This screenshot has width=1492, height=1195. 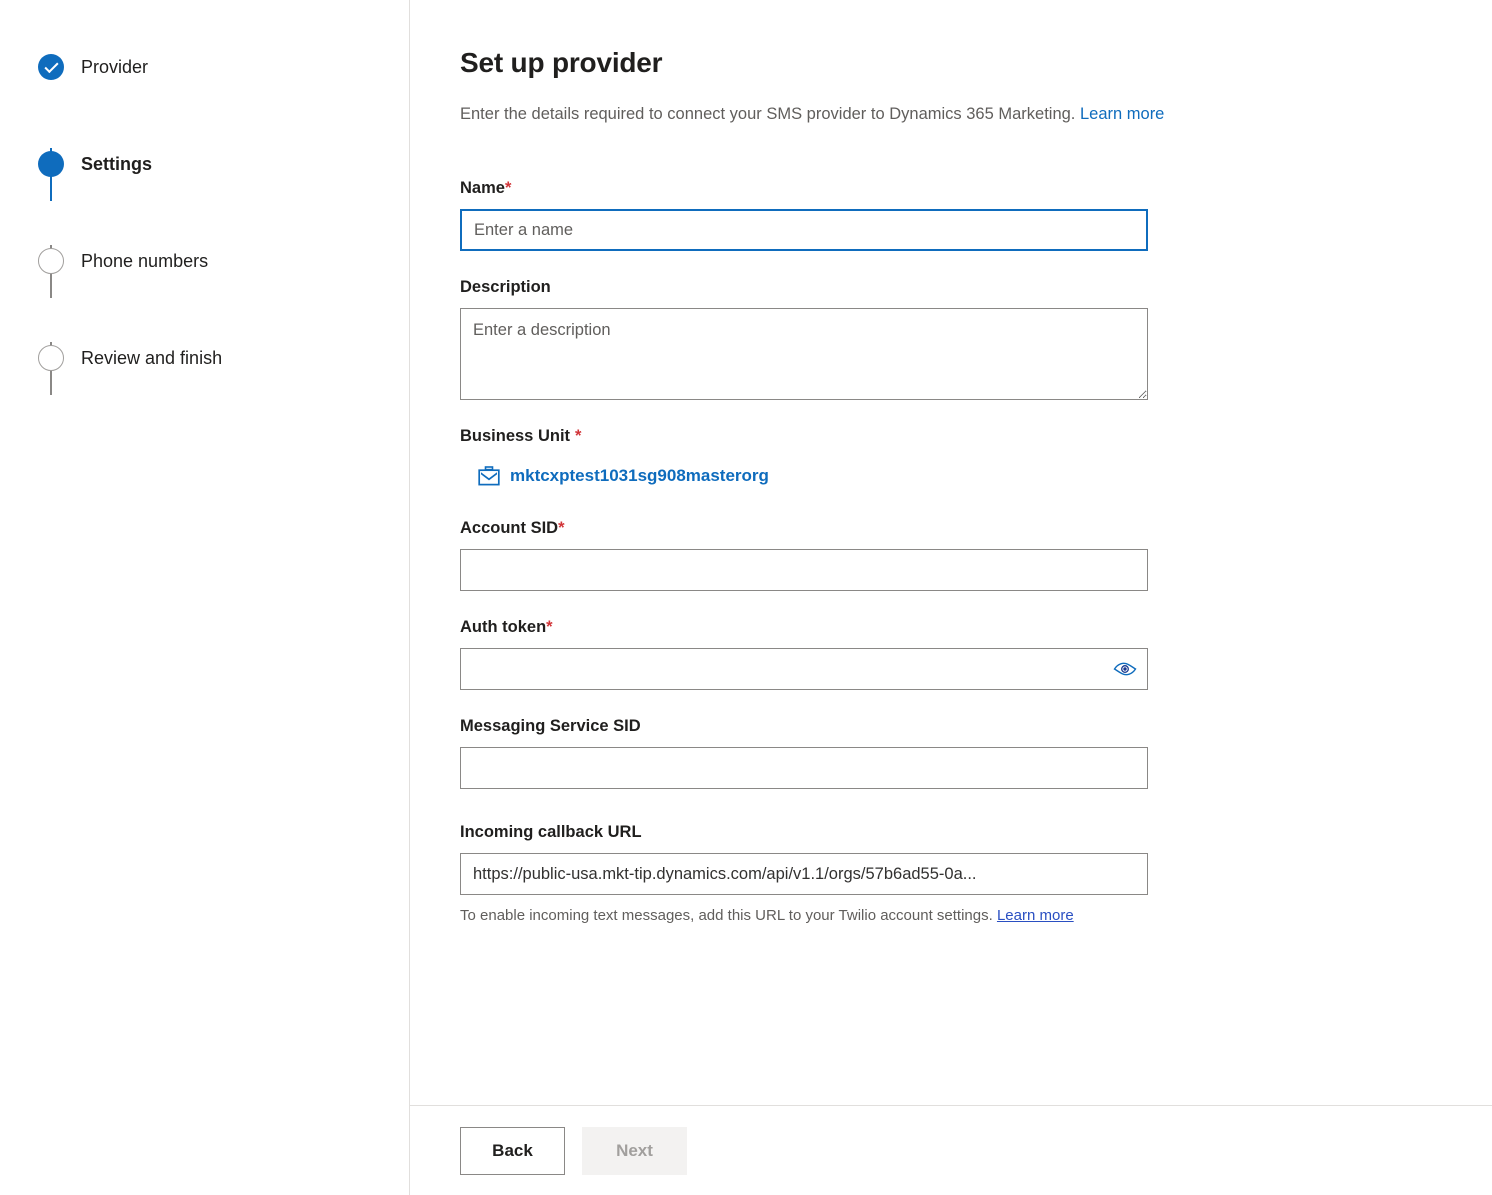 I want to click on wizard-step-phone-numbers: Phone numbers, so click(x=223, y=261).